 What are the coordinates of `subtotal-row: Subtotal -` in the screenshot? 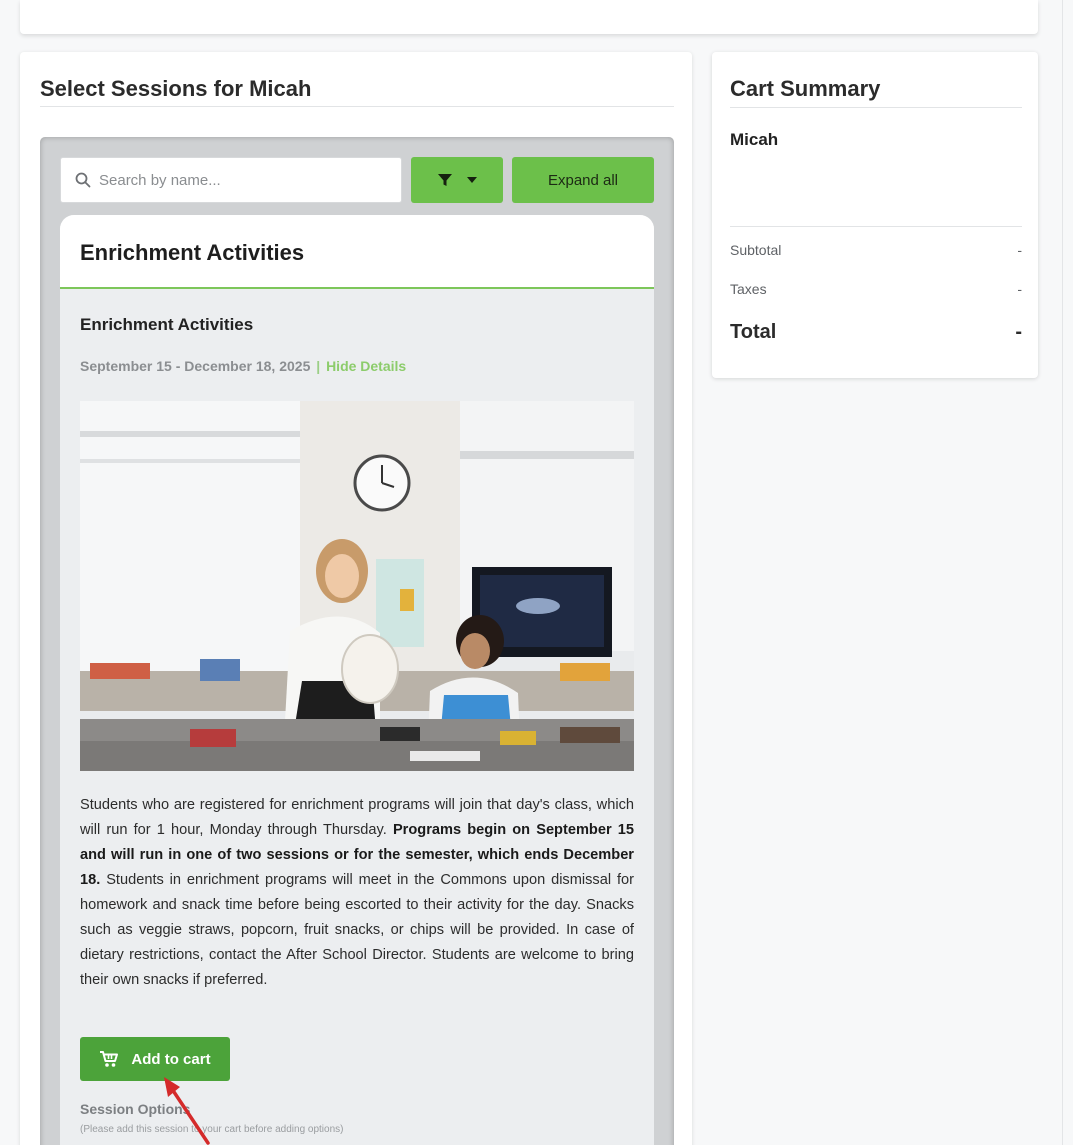 It's located at (876, 250).